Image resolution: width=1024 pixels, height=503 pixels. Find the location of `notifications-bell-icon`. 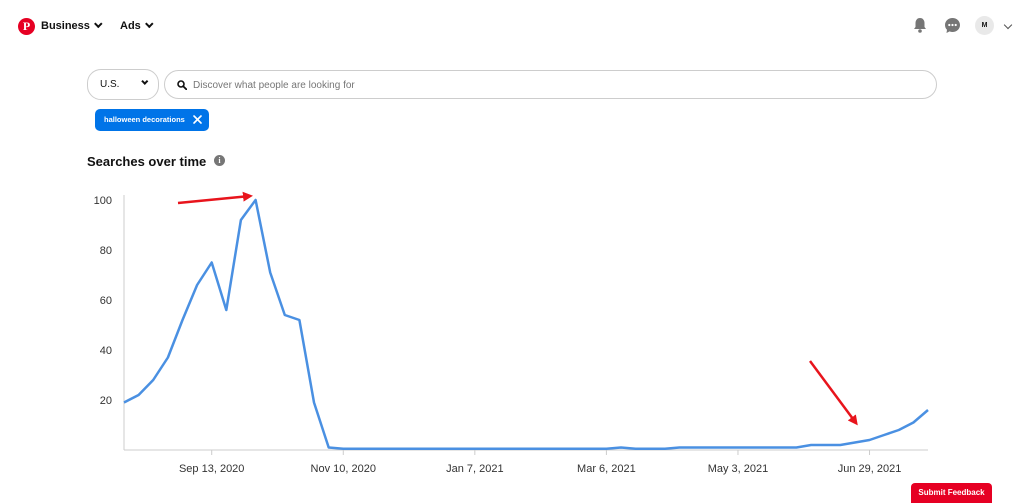

notifications-bell-icon is located at coordinates (920, 25).